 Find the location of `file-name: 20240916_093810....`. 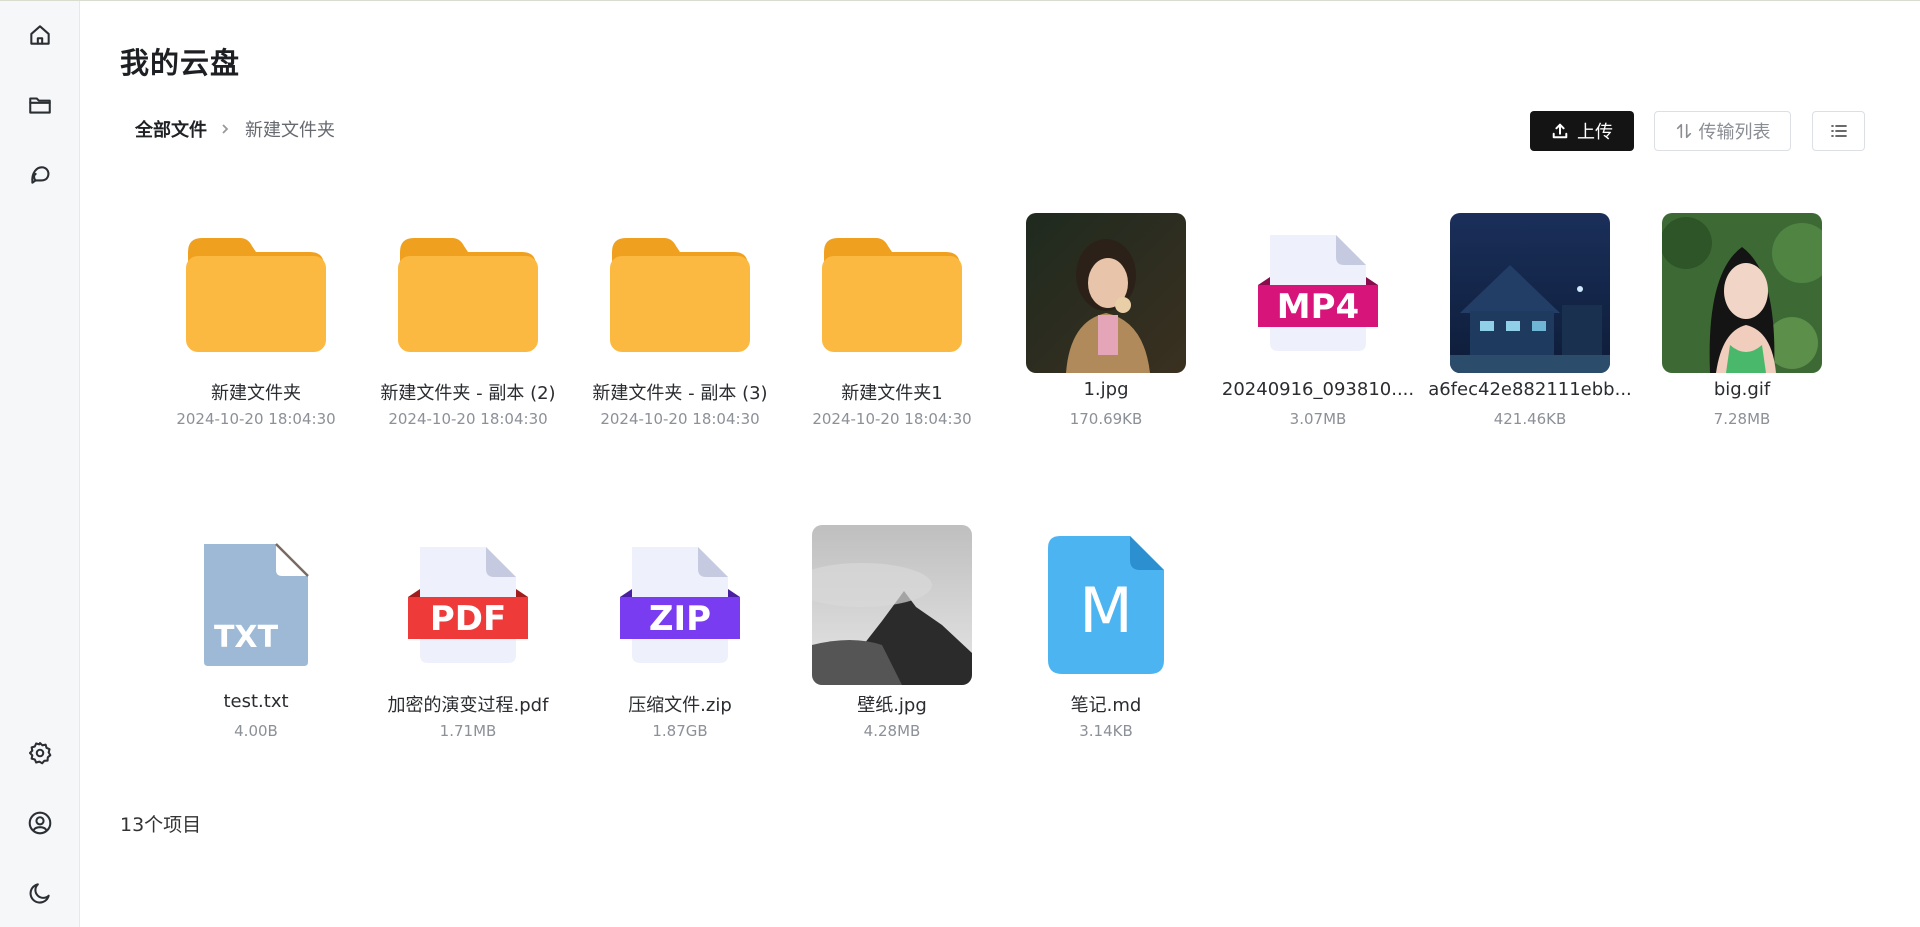

file-name: 20240916_093810.... is located at coordinates (1318, 389).